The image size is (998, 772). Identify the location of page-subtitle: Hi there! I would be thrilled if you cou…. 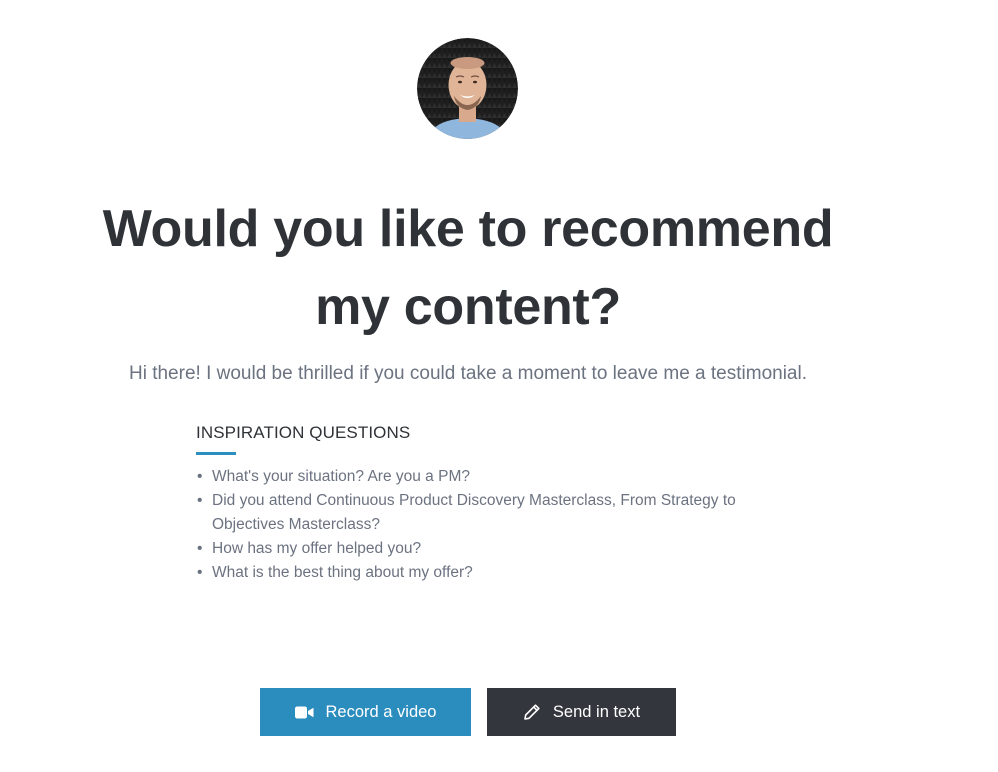
(467, 373).